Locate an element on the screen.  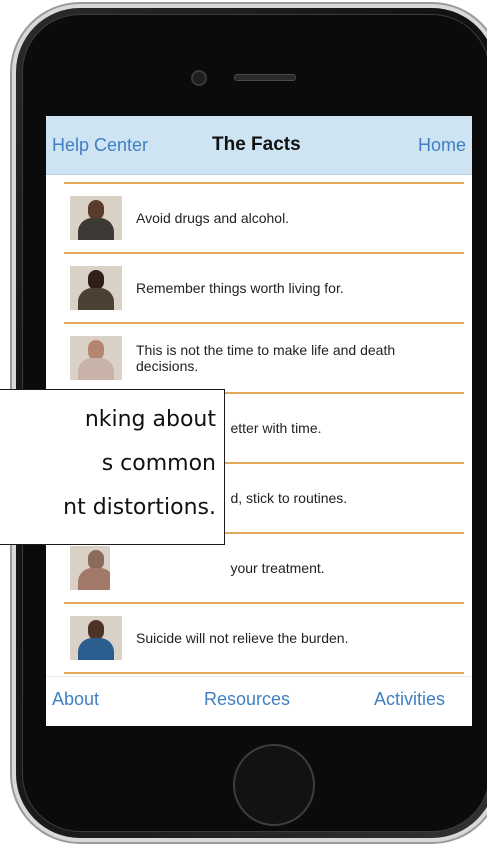
tab-bar: About Resources Activities is located at coordinates (259, 701).